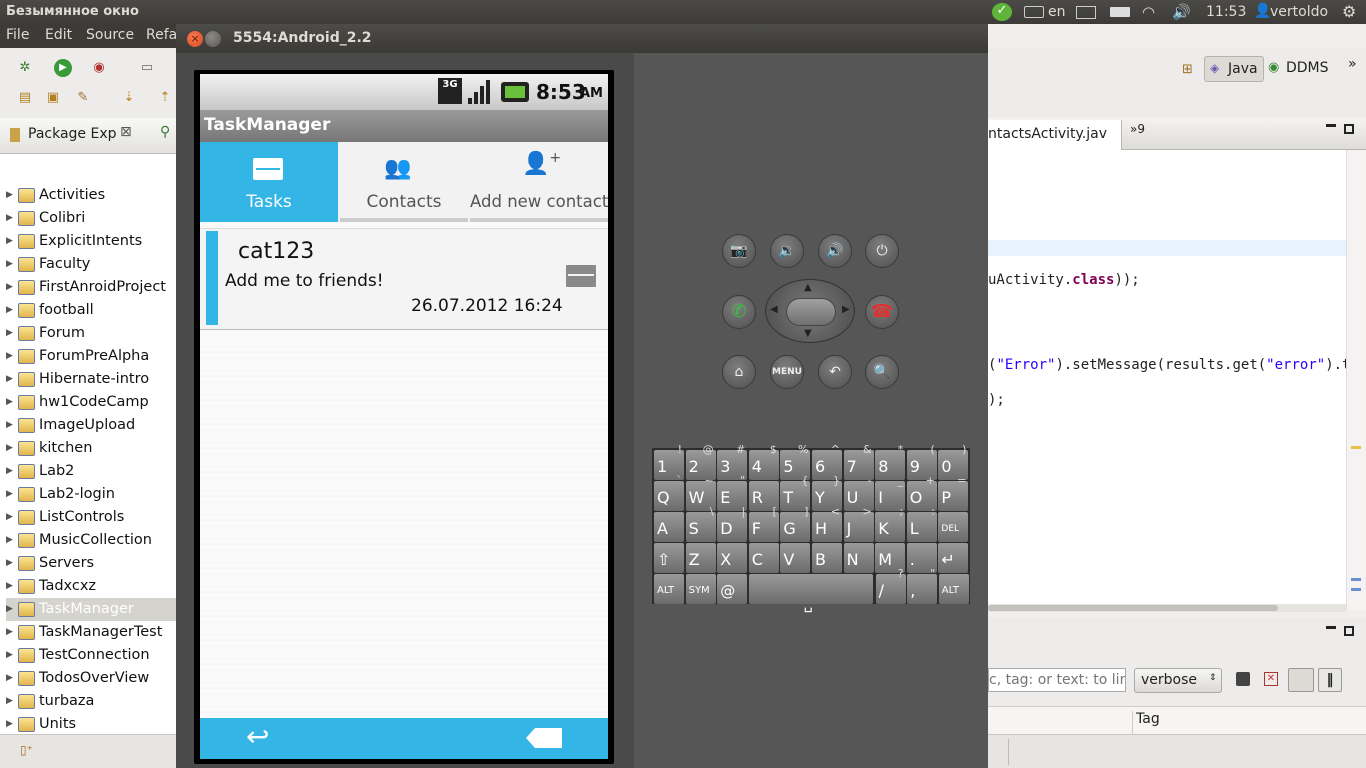  What do you see at coordinates (827, 523) in the screenshot?
I see `key: H <` at bounding box center [827, 523].